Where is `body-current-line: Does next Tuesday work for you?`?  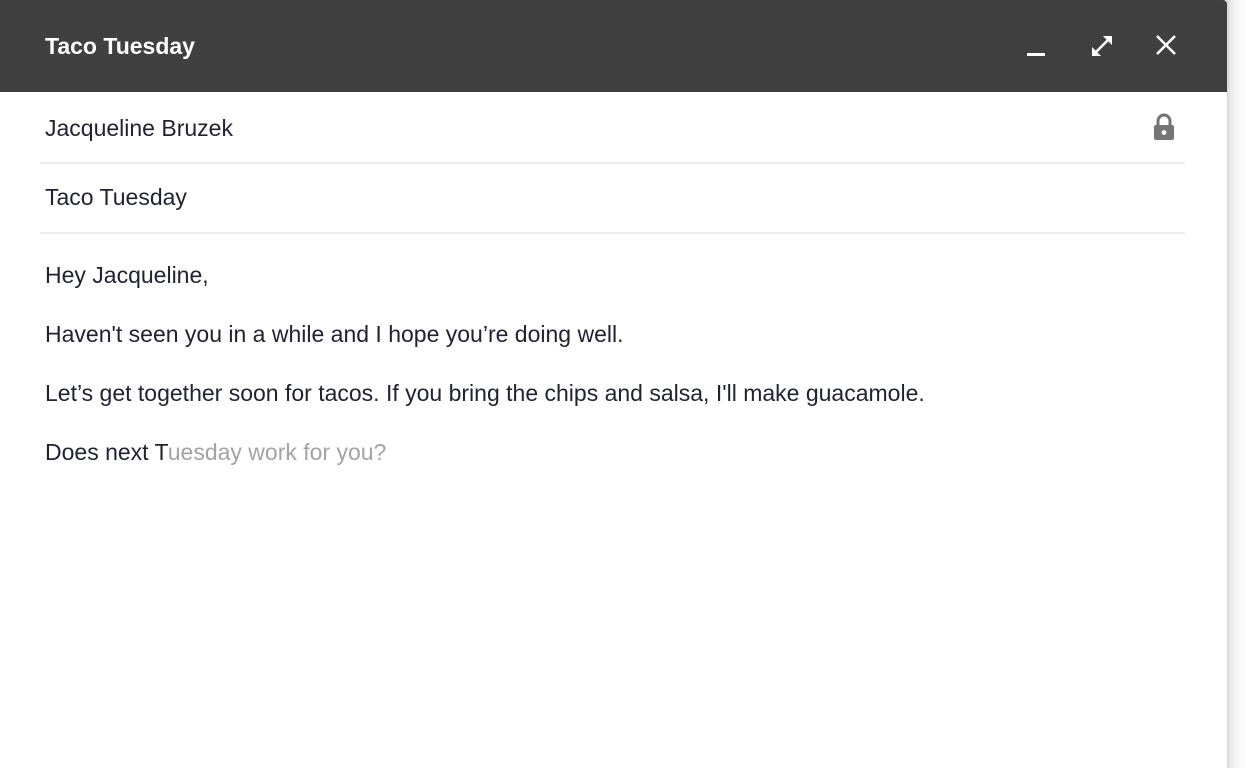 body-current-line: Does next Tuesday work for you? is located at coordinates (215, 452).